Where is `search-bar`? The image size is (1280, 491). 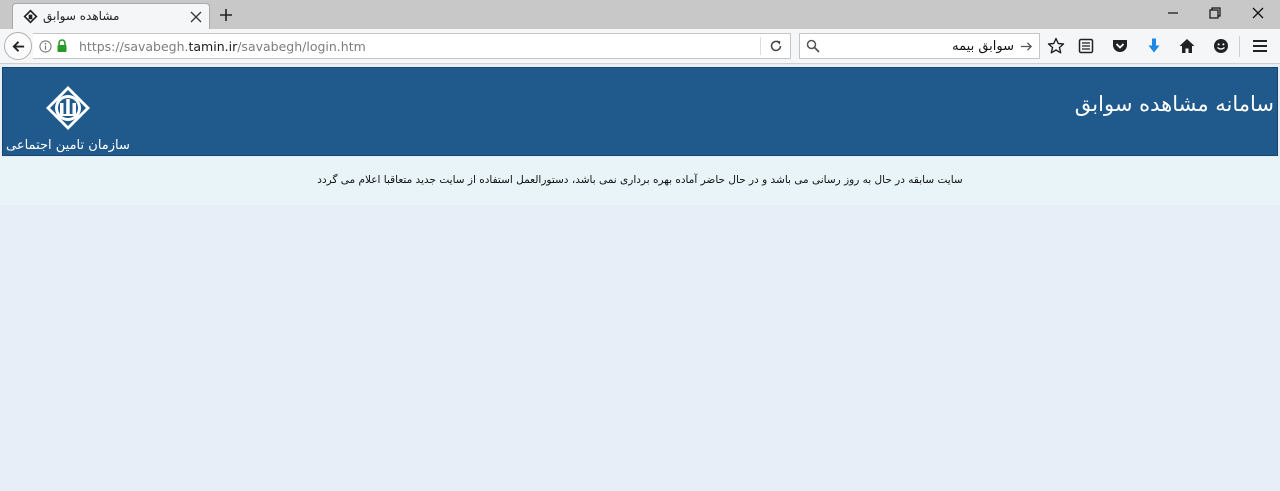
search-bar is located at coordinates (919, 46).